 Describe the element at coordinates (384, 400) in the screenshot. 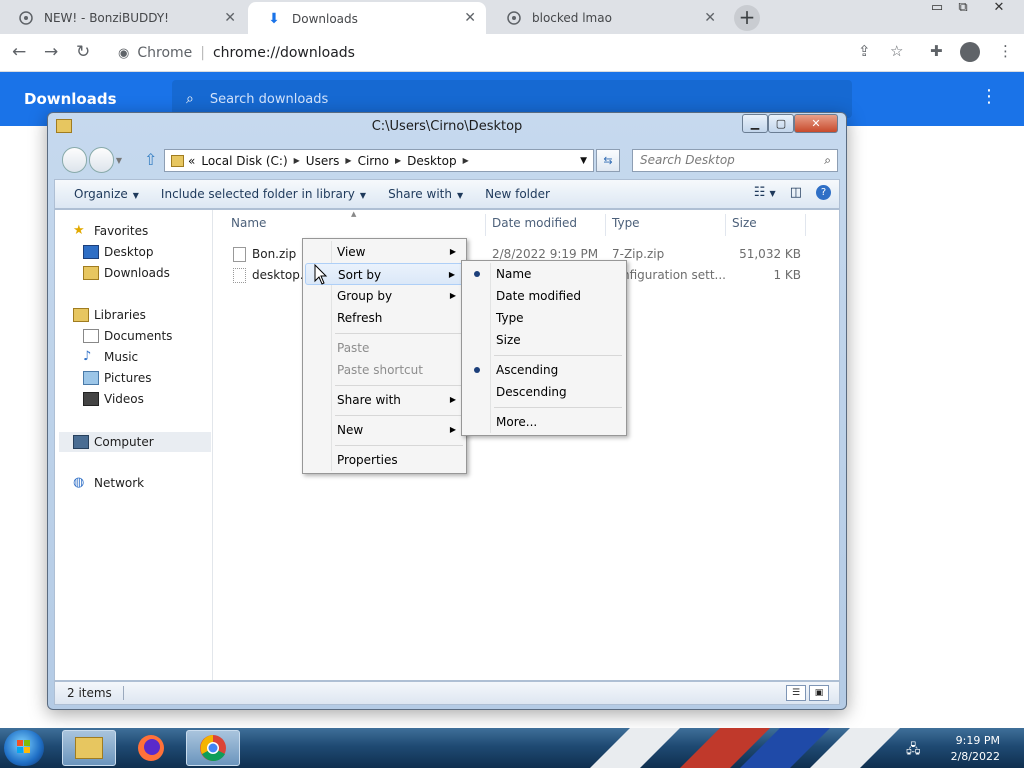

I see `menu-item-share-with: Share with ▶` at that location.